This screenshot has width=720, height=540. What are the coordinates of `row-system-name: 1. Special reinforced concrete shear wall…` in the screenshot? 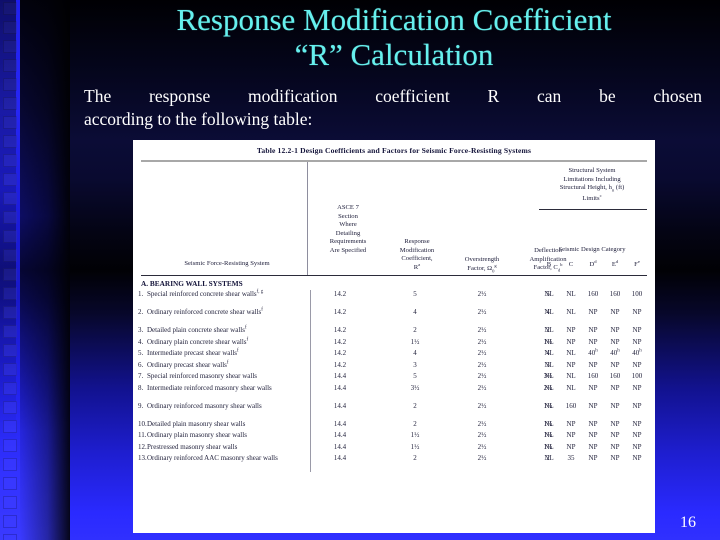 It's located at (201, 293).